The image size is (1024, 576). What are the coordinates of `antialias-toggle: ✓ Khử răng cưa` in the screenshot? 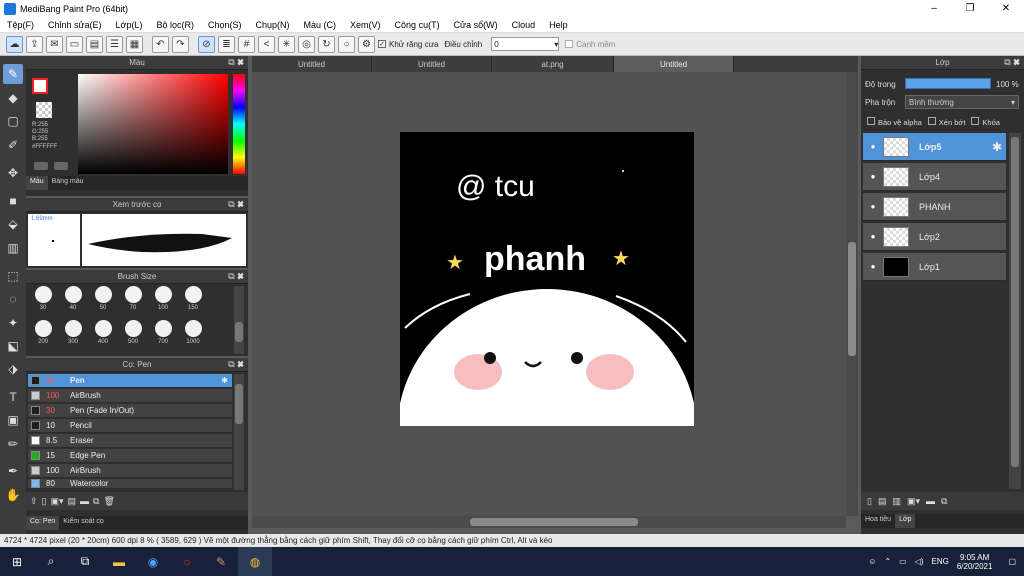 It's located at (408, 44).